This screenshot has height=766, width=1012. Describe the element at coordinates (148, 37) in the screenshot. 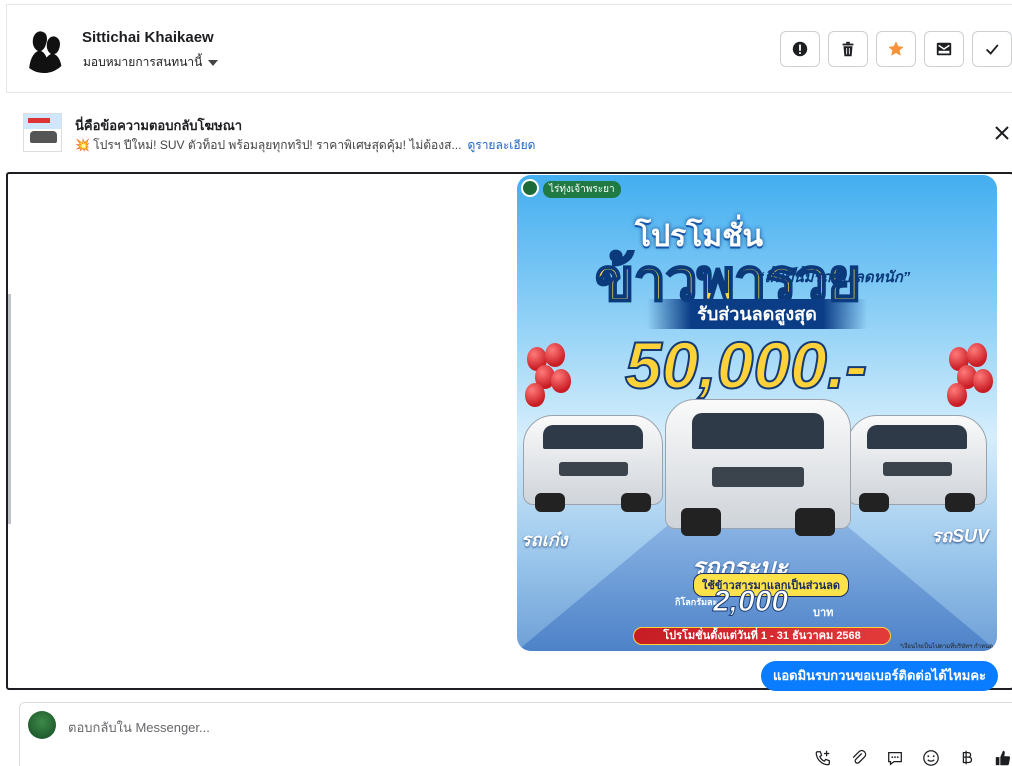

I see `contact-name: Sittichai Khaikaew` at that location.